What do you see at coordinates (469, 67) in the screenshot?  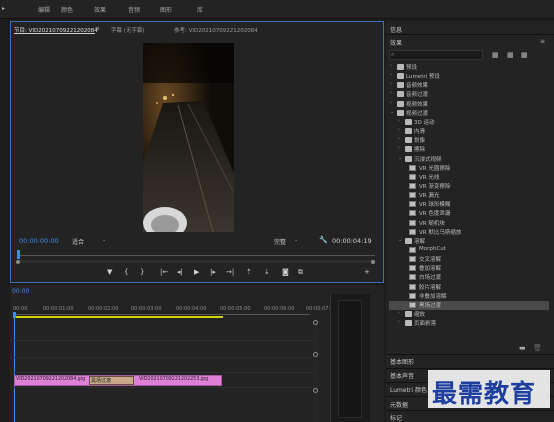 I see `effects-tree-row: › 预设` at bounding box center [469, 67].